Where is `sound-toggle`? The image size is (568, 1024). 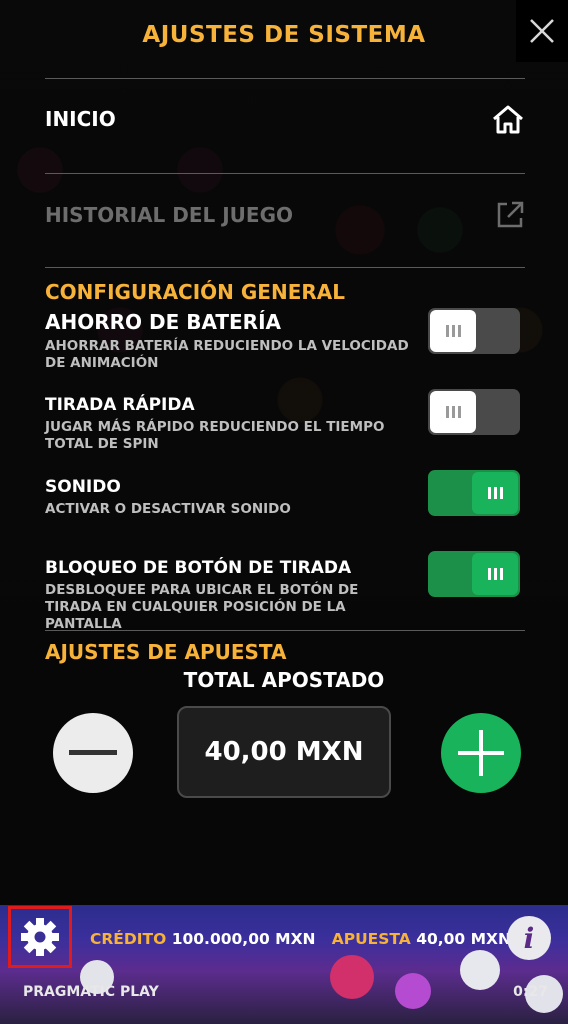 sound-toggle is located at coordinates (474, 493).